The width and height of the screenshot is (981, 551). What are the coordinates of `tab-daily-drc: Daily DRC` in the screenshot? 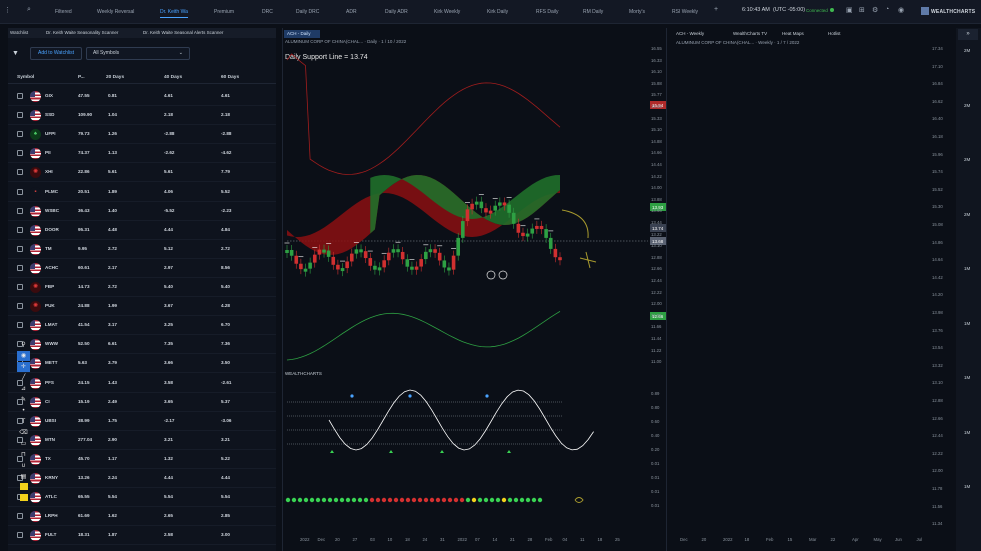 It's located at (307, 12).